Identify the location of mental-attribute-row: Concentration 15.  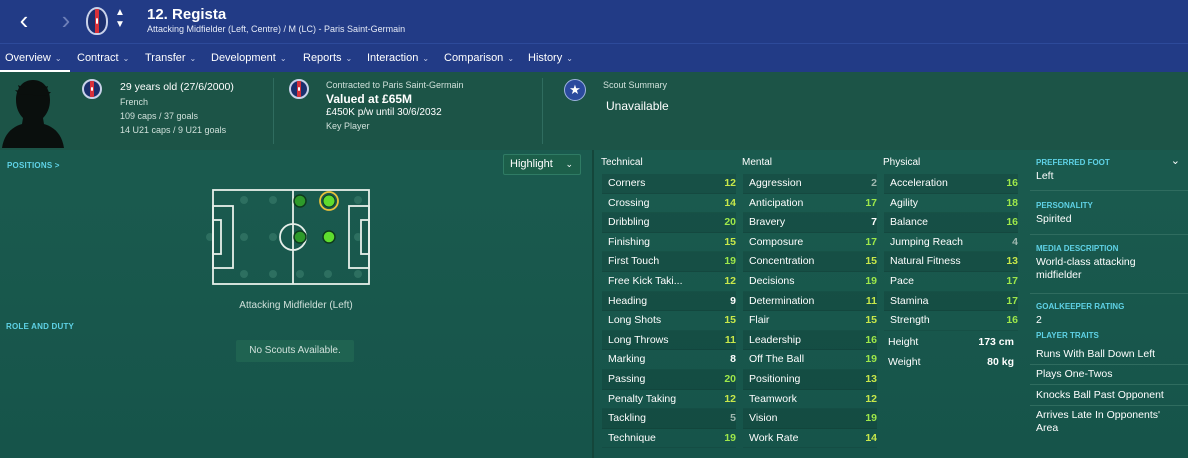
(810, 262).